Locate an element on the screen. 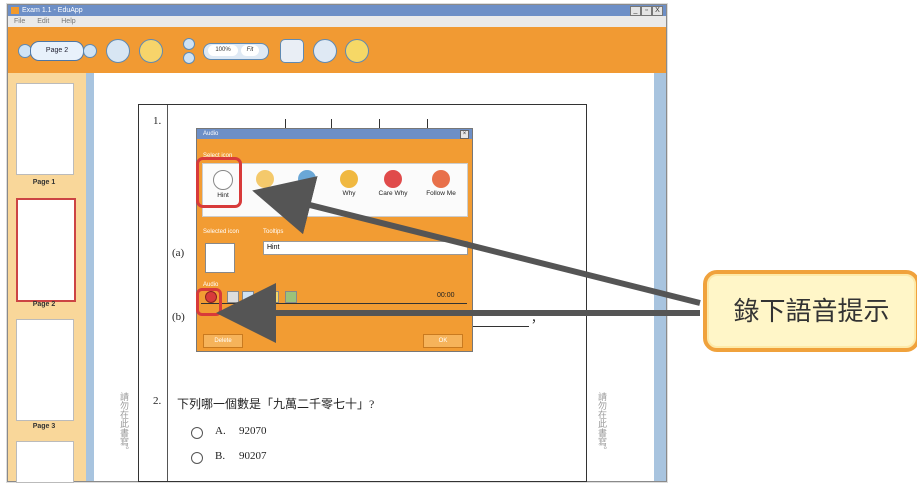  callout-label: 錄下語音提示 is located at coordinates (810, 311).